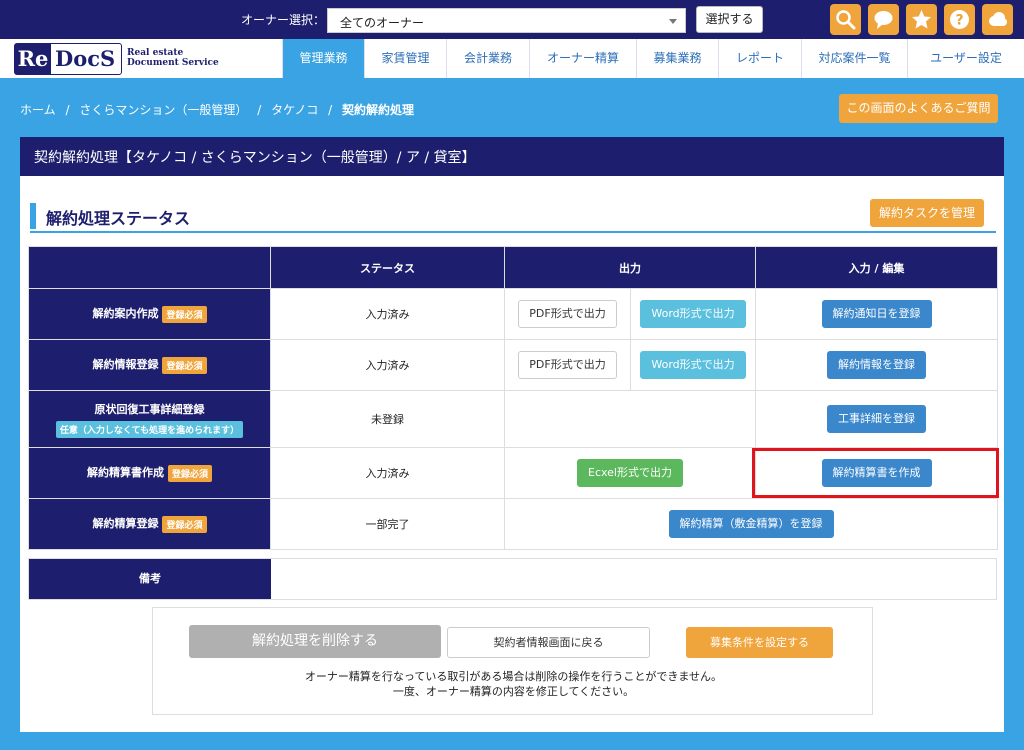 This screenshot has width=1024, height=750. What do you see at coordinates (382, 23) in the screenshot?
I see `owner-select-value: 全てのオーナー` at bounding box center [382, 23].